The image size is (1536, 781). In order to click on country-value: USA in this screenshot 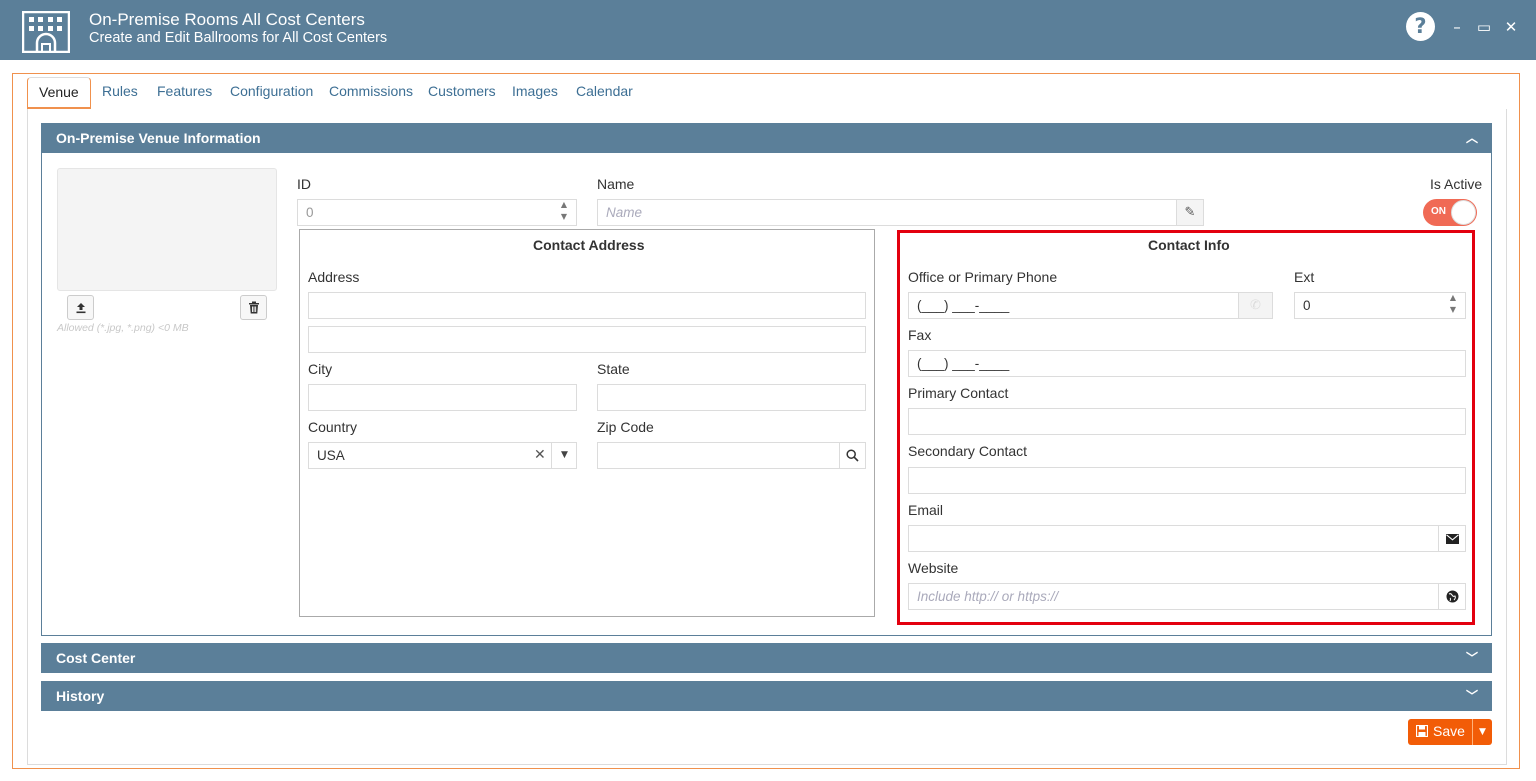, I will do `click(331, 455)`.